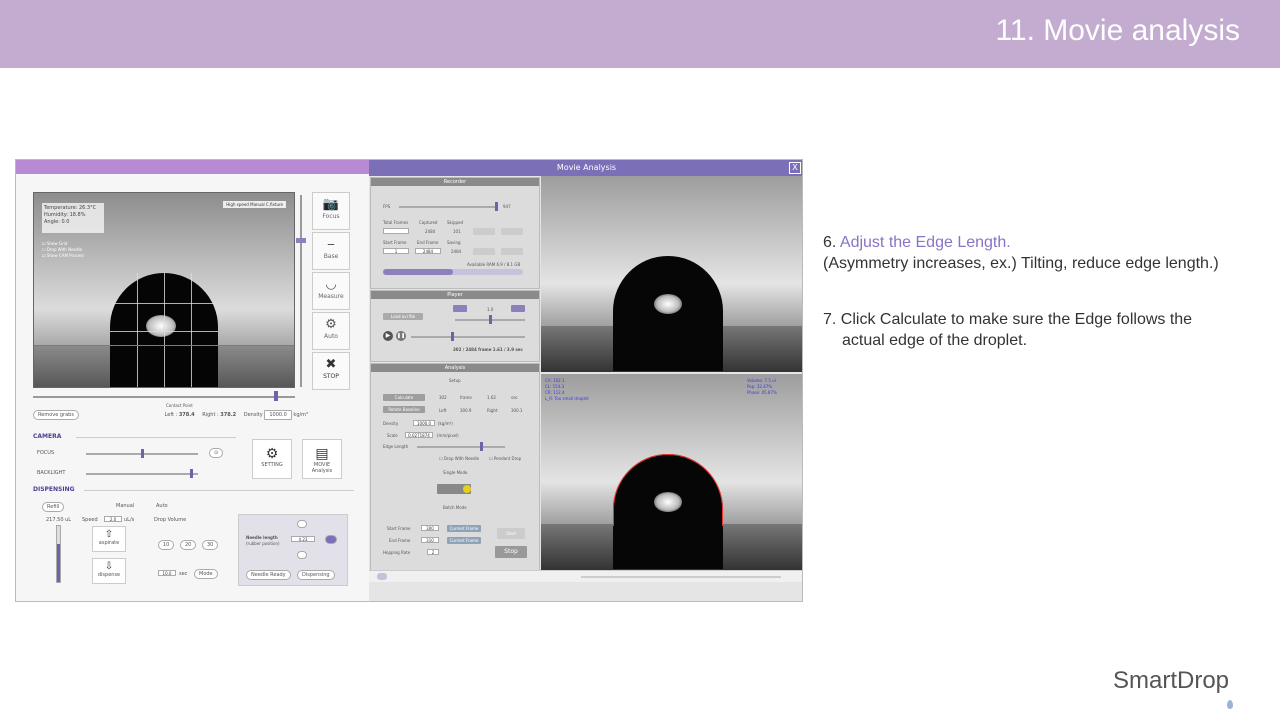 The height and width of the screenshot is (720, 1280). What do you see at coordinates (125, 506) in the screenshot?
I see `manual-label: Manual` at bounding box center [125, 506].